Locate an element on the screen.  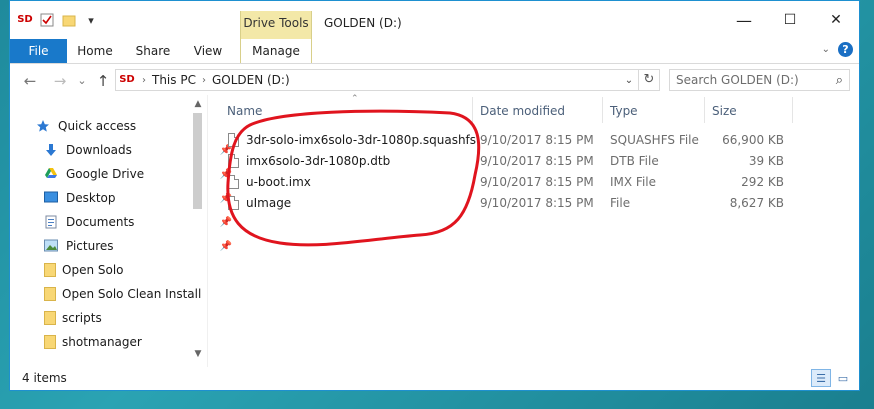
window-controls: — ☐ ✕ is located at coordinates (790, 20).